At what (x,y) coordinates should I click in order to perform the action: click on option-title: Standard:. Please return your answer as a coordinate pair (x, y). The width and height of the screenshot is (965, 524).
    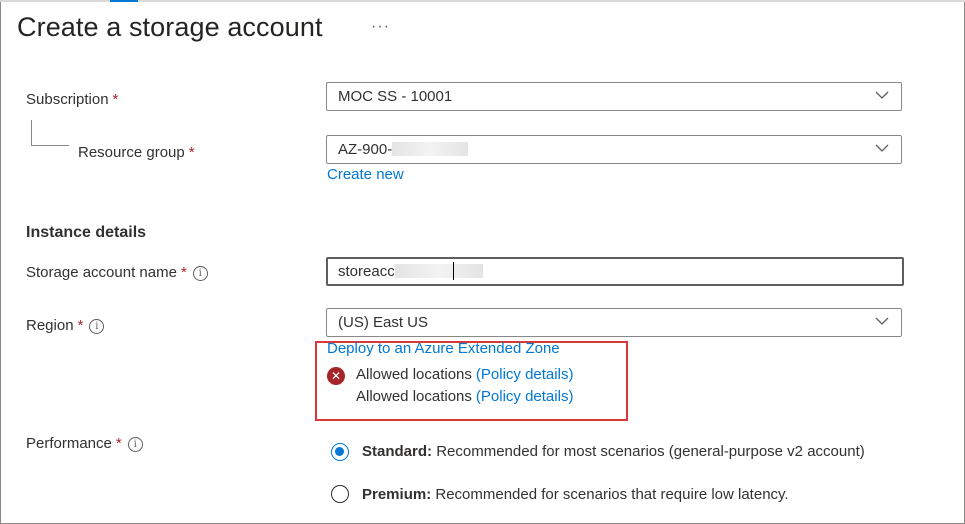
    Looking at the image, I should click on (397, 451).